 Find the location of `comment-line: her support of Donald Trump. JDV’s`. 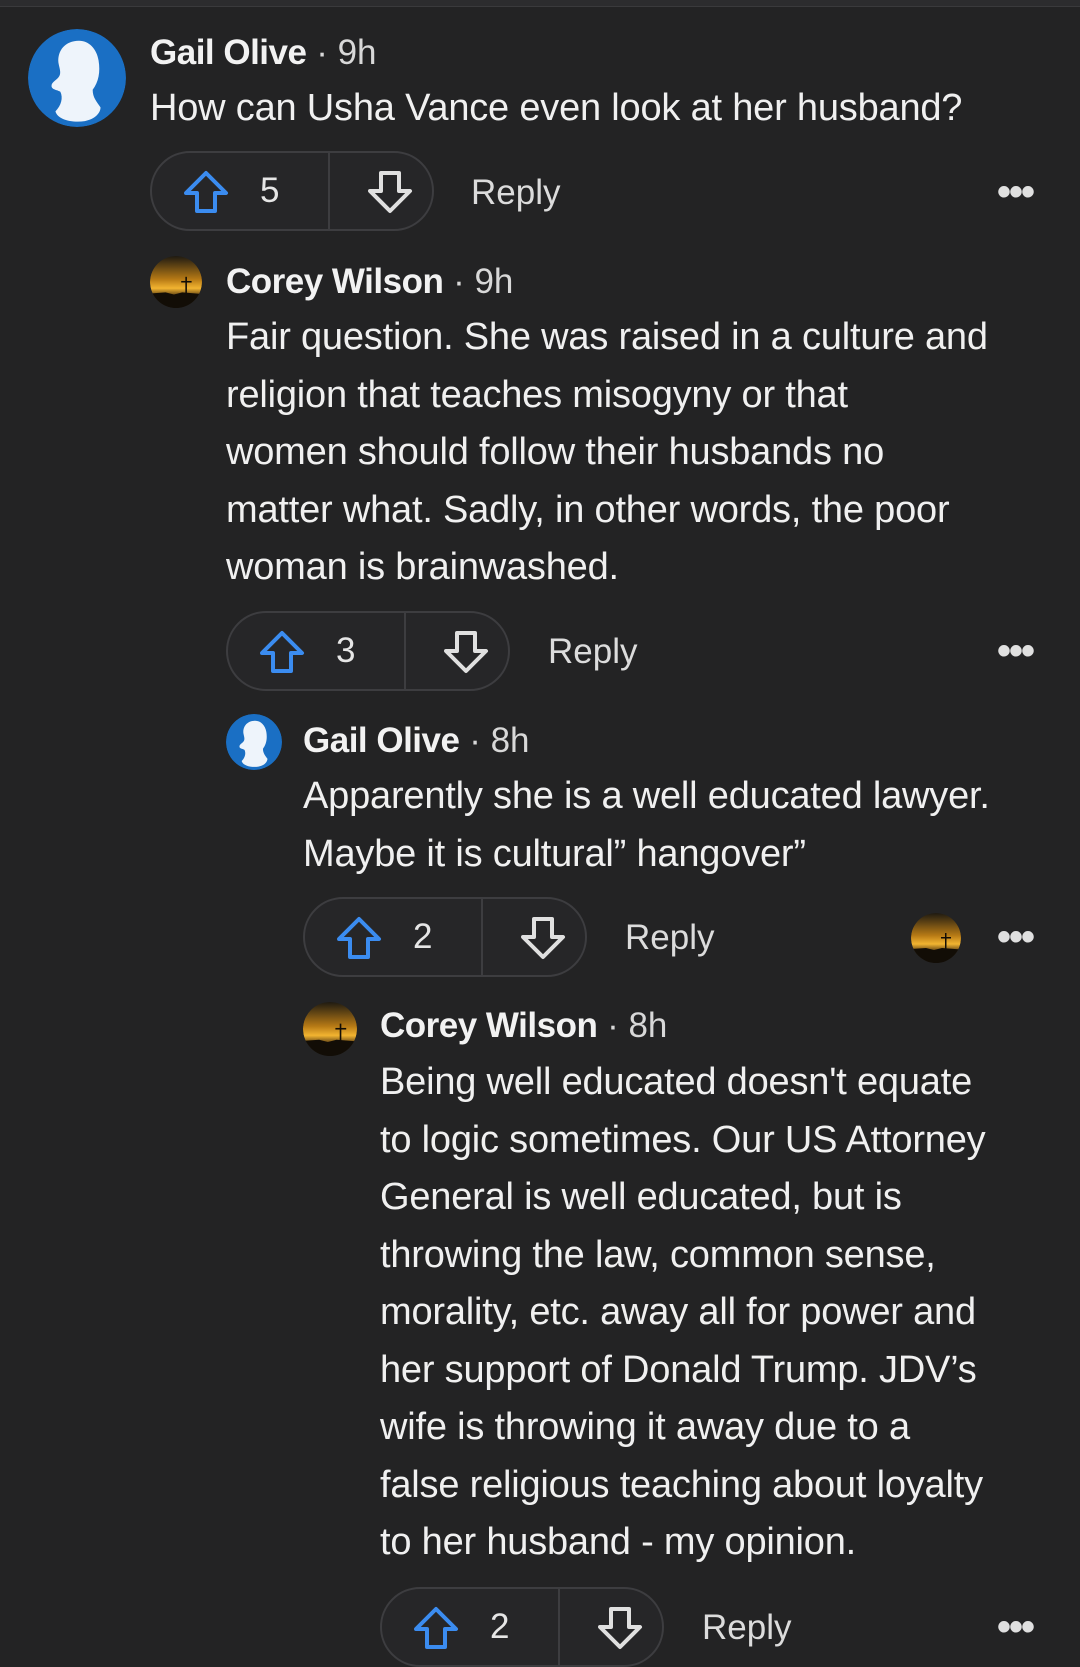

comment-line: her support of Donald Trump. JDV’s is located at coordinates (678, 1369).